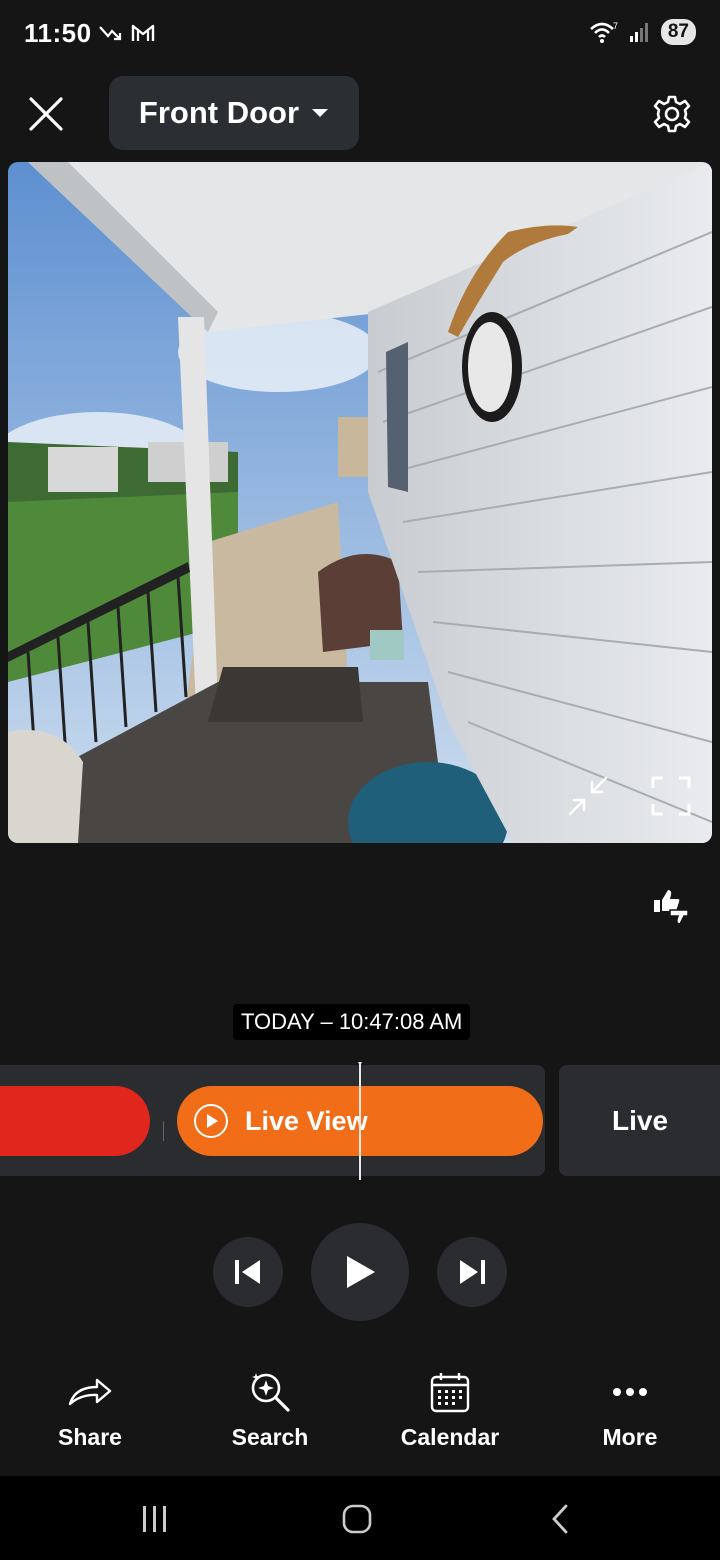  Describe the element at coordinates (110, 33) in the screenshot. I see `missed-call-icon` at that location.